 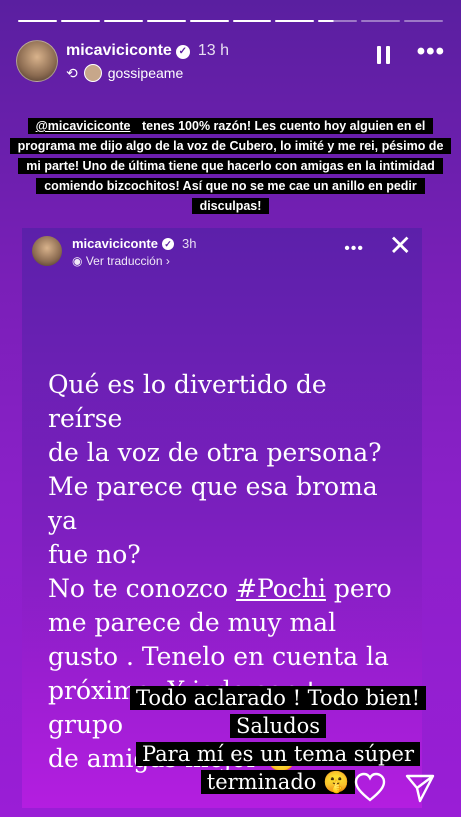 I want to click on text-line: fue no?, so click(x=94, y=554).